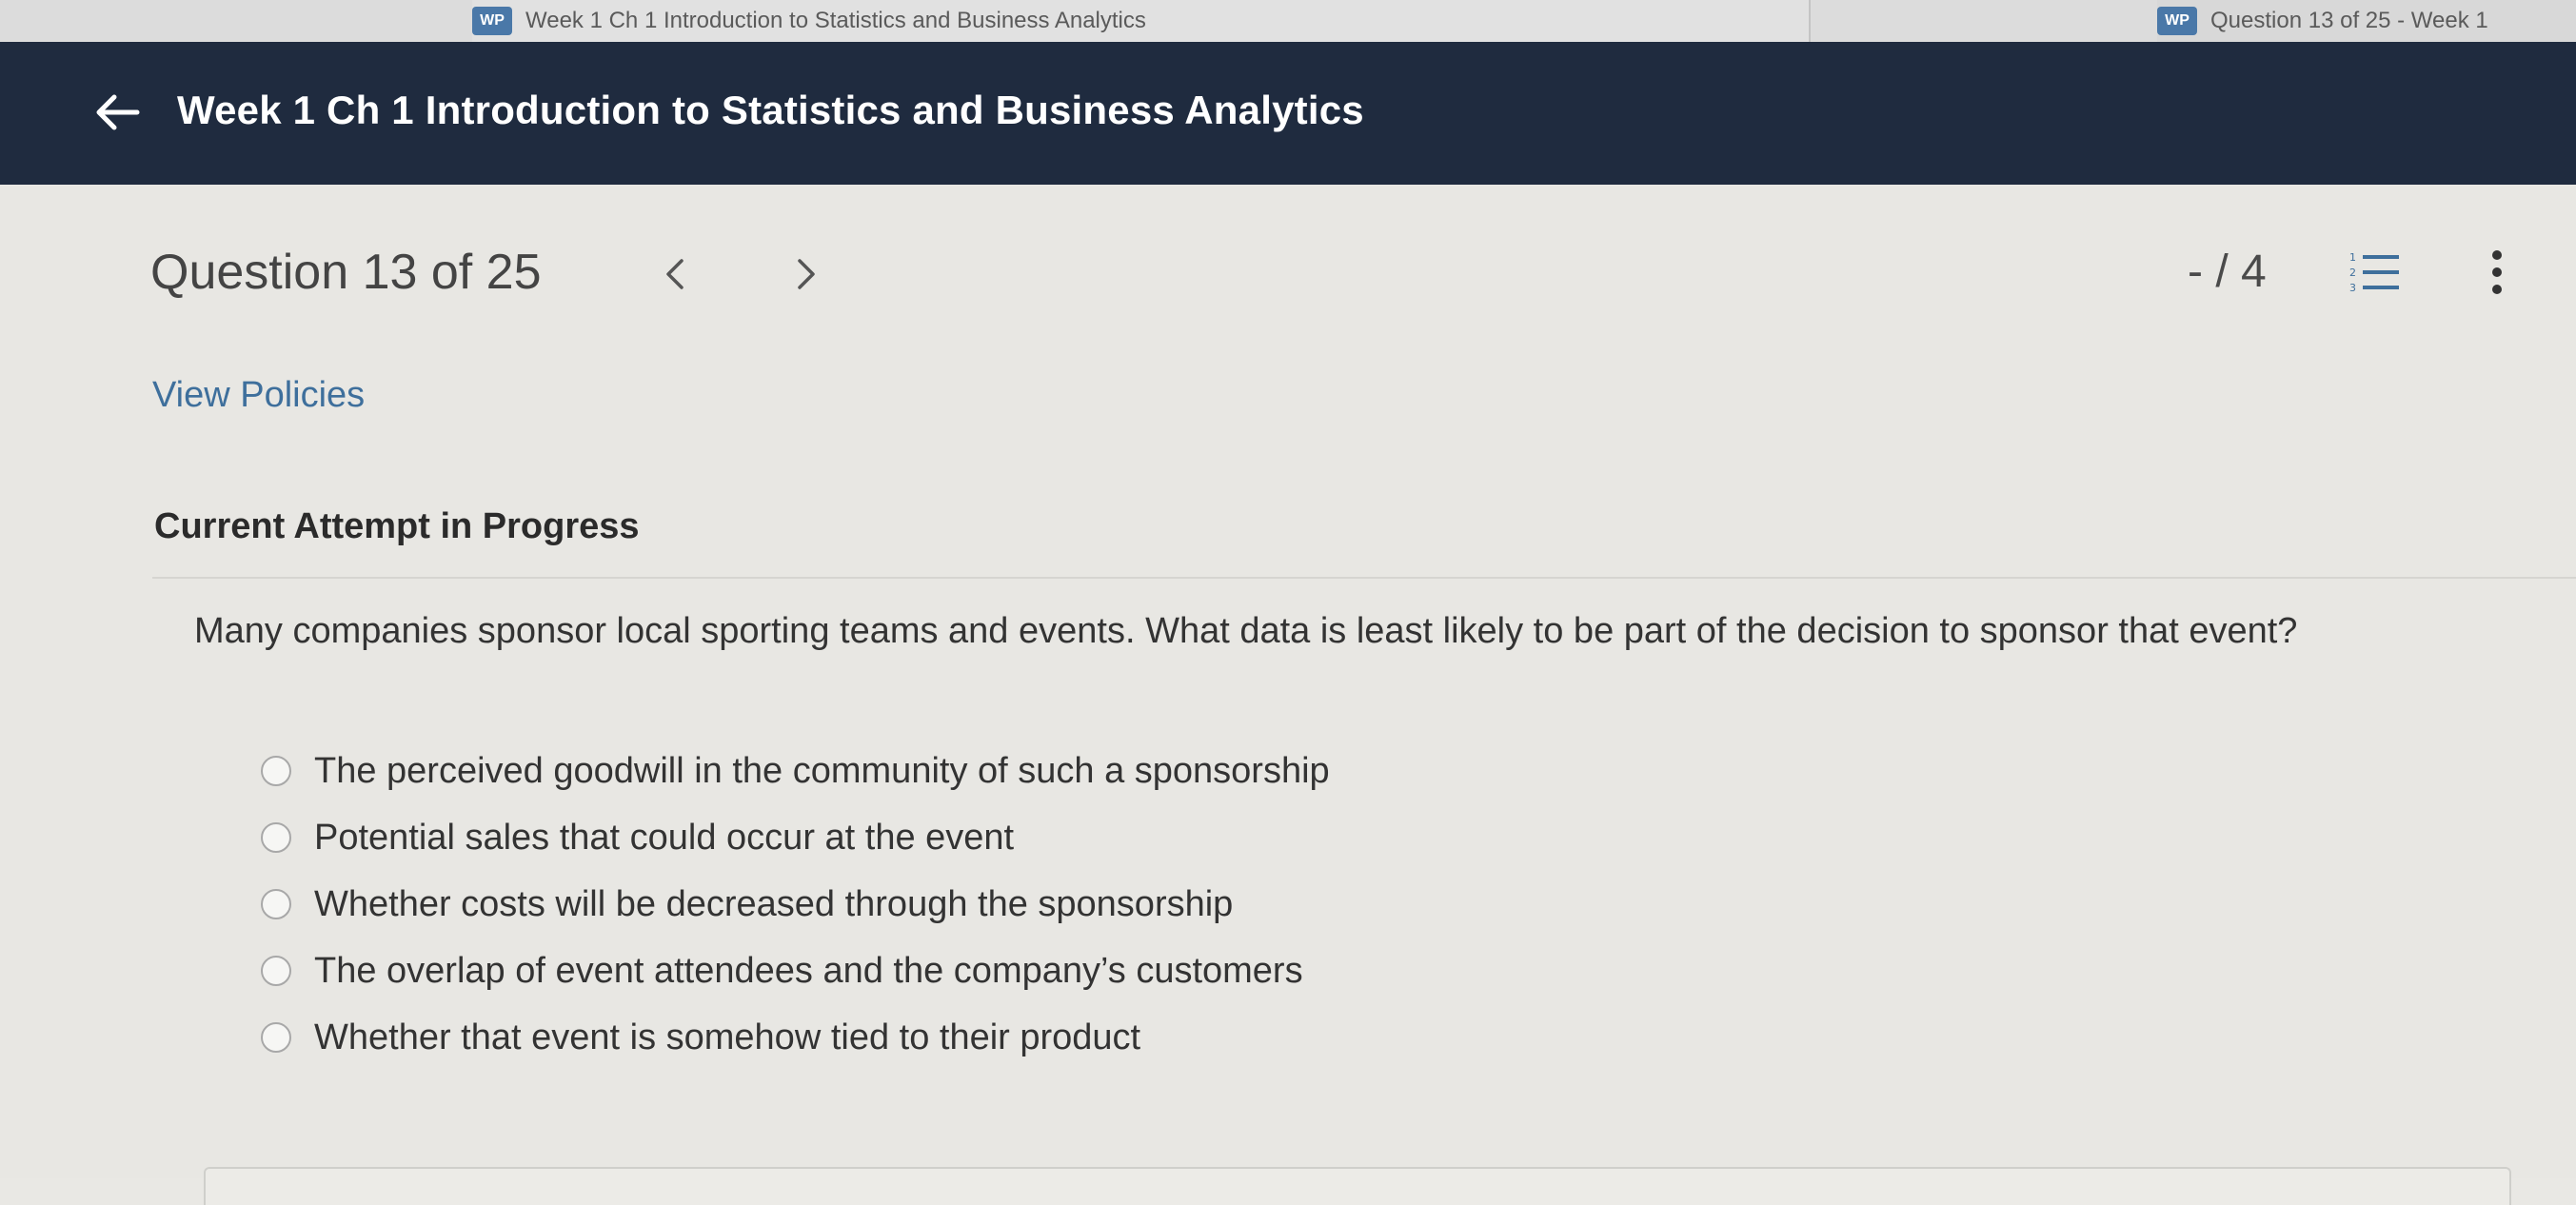 The image size is (2576, 1205). I want to click on question-score: - / 4, so click(2227, 272).